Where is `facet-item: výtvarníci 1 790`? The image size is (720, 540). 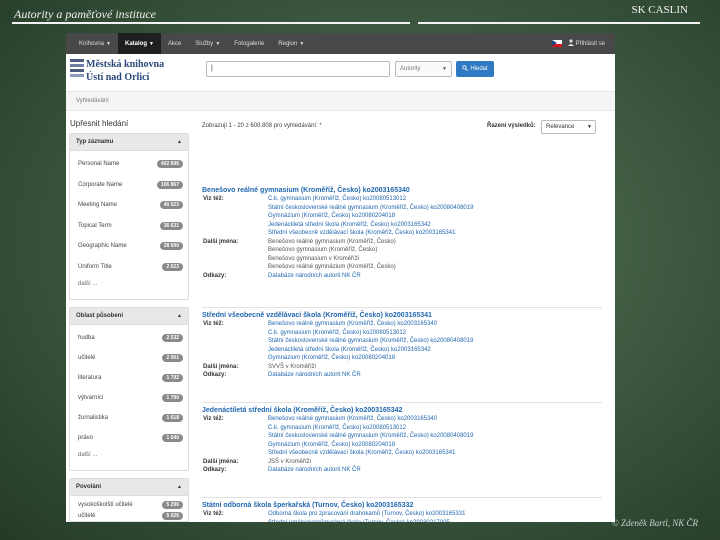 facet-item: výtvarníci 1 790 is located at coordinates (129, 398).